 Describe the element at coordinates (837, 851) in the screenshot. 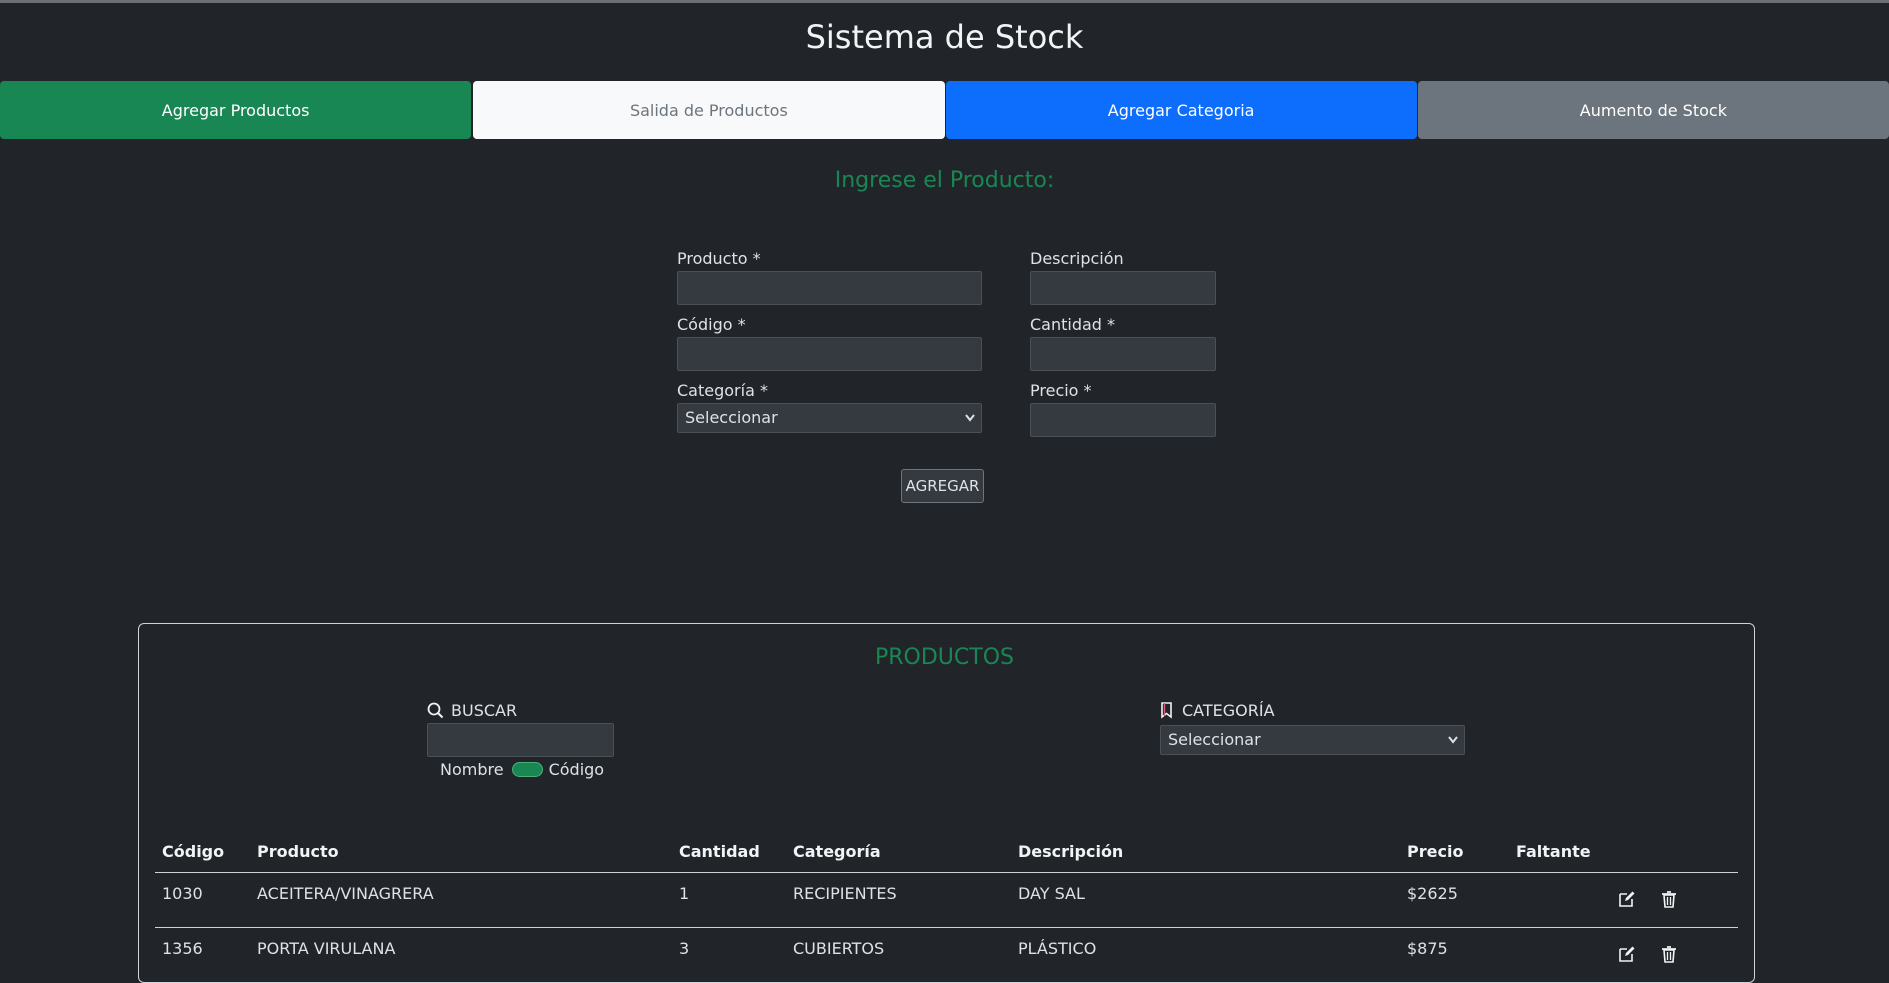

I see `column-header-category: Categoría` at that location.